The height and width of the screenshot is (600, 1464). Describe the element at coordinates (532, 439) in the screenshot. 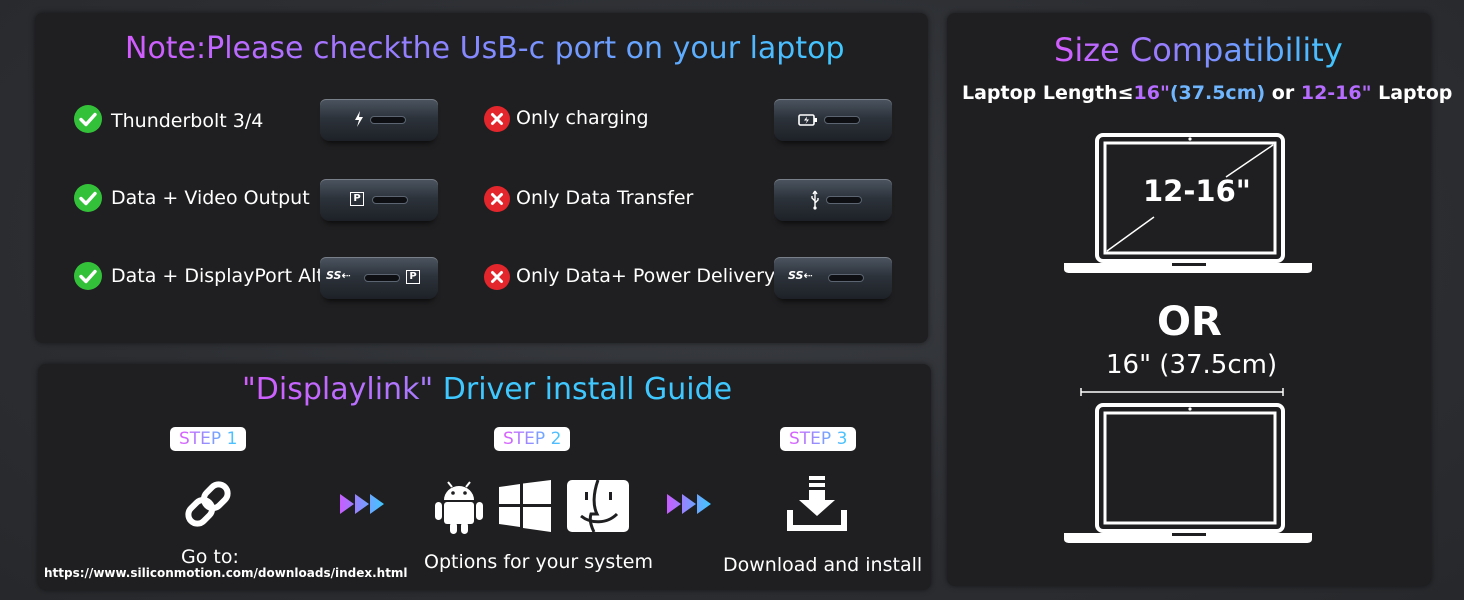

I see `step-2-pill: STEP 2` at that location.